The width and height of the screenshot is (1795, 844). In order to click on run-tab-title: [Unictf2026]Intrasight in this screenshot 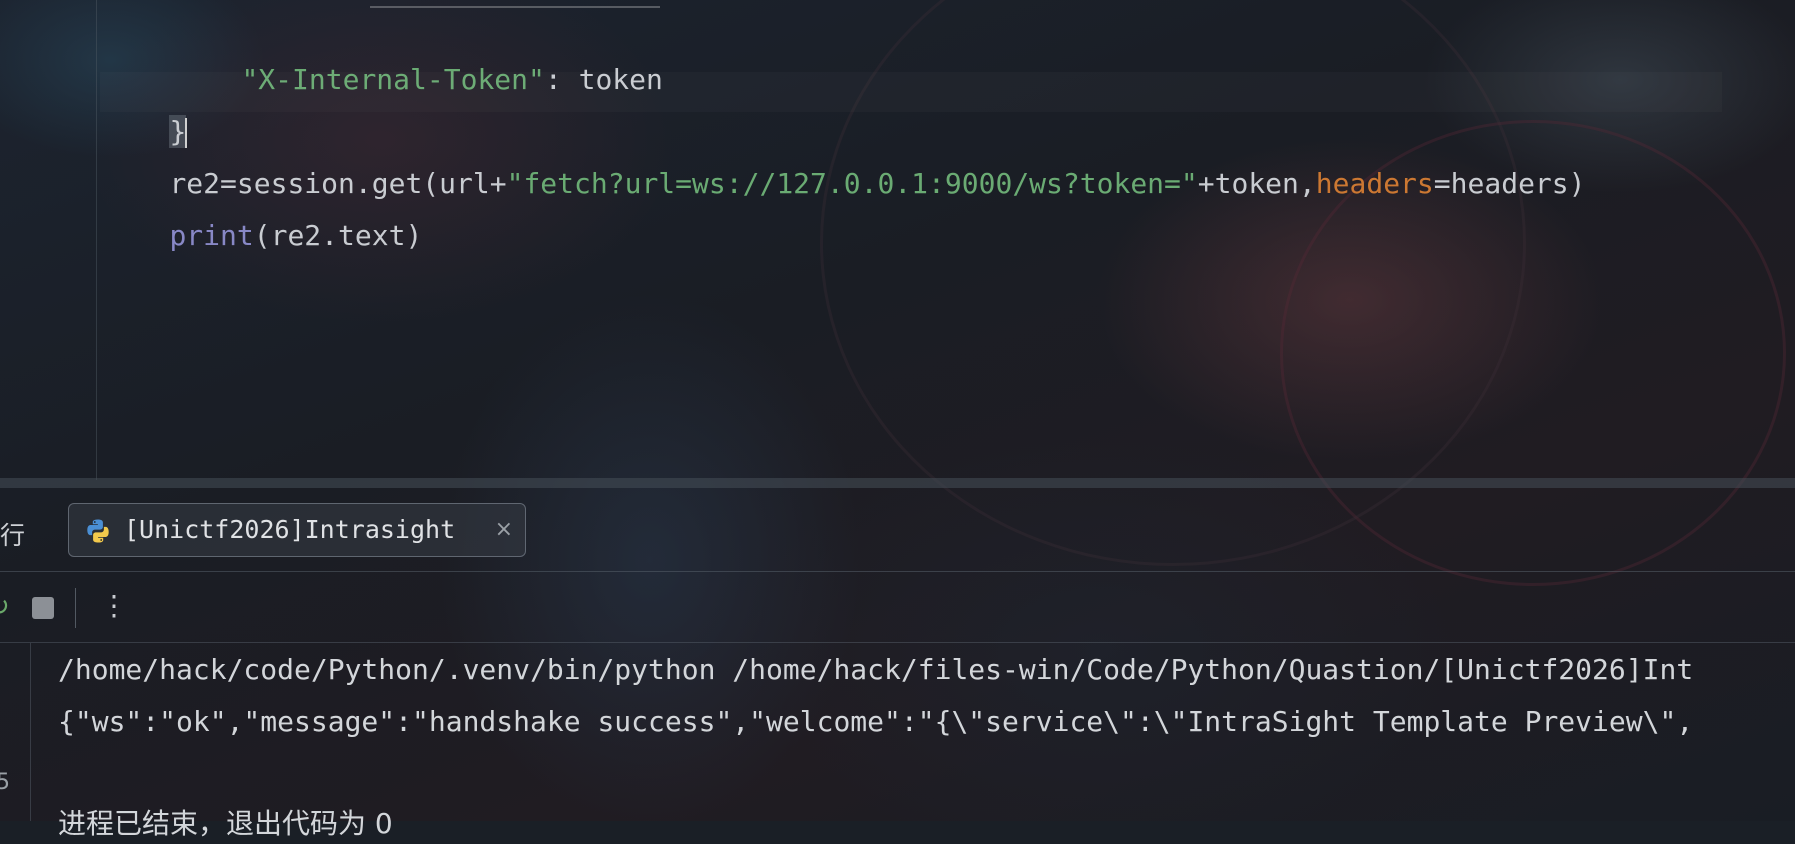, I will do `click(290, 529)`.